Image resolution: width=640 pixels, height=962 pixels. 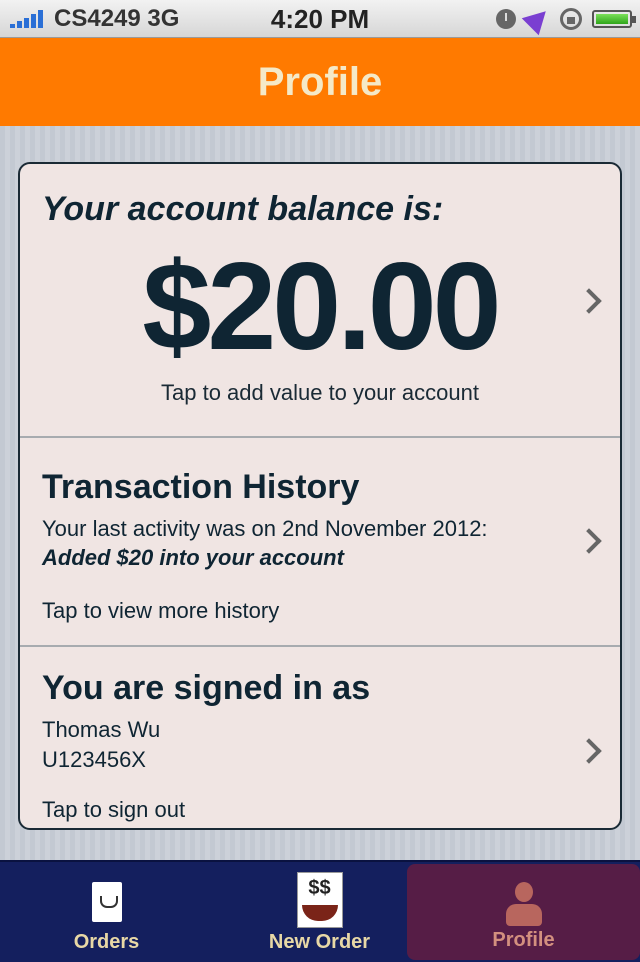 I want to click on person-icon, so click(x=523, y=904).